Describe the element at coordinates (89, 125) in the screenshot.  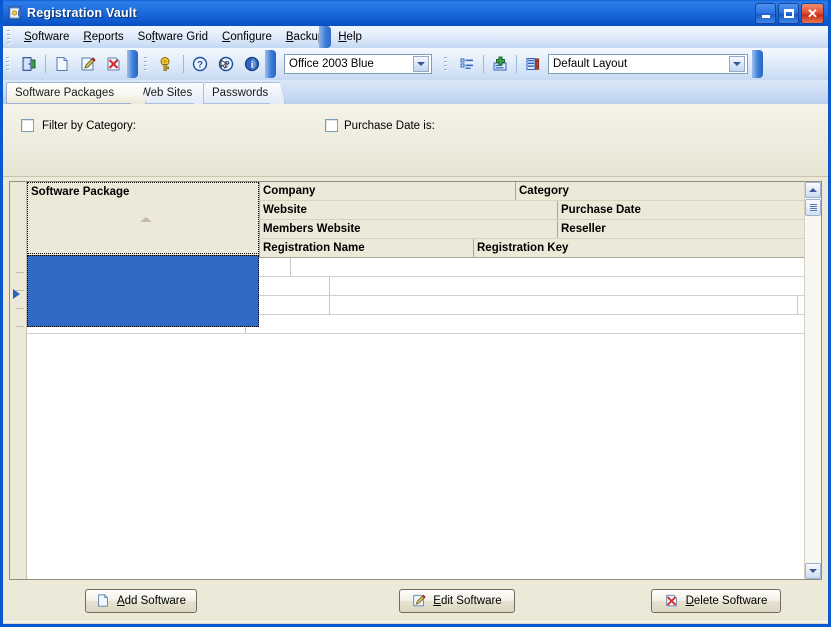
I see `filter-by-category-label: Filter by Category:` at that location.